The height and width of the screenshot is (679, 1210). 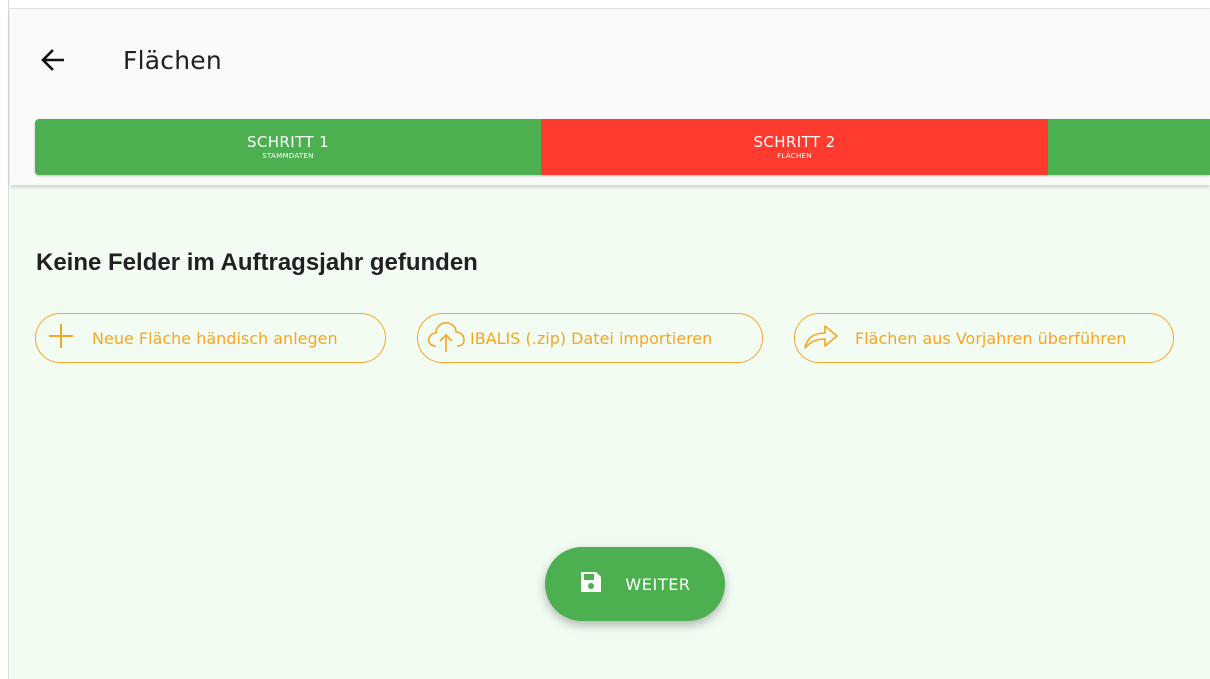 I want to click on transfer-areas-button: Flächen aus Vorjahren überführen, so click(x=984, y=338).